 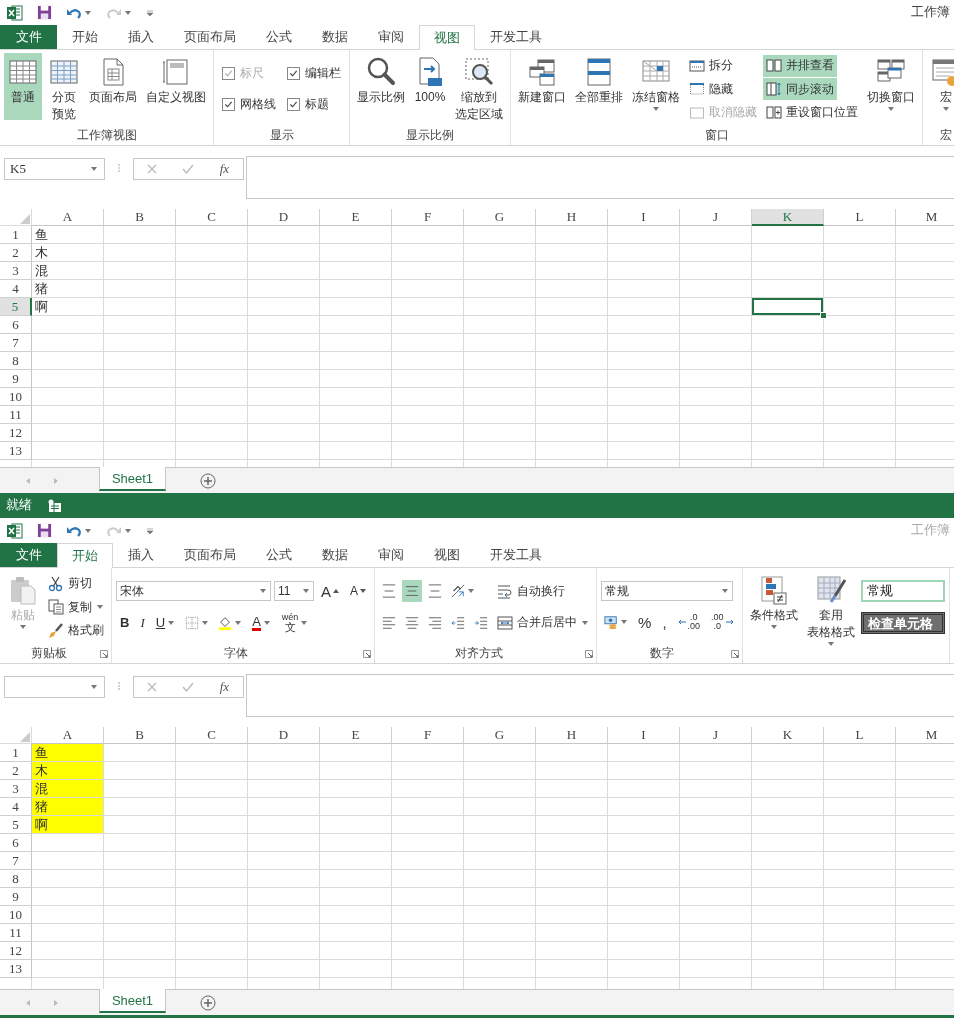 What do you see at coordinates (187, 169) in the screenshot?
I see `enter-icon` at bounding box center [187, 169].